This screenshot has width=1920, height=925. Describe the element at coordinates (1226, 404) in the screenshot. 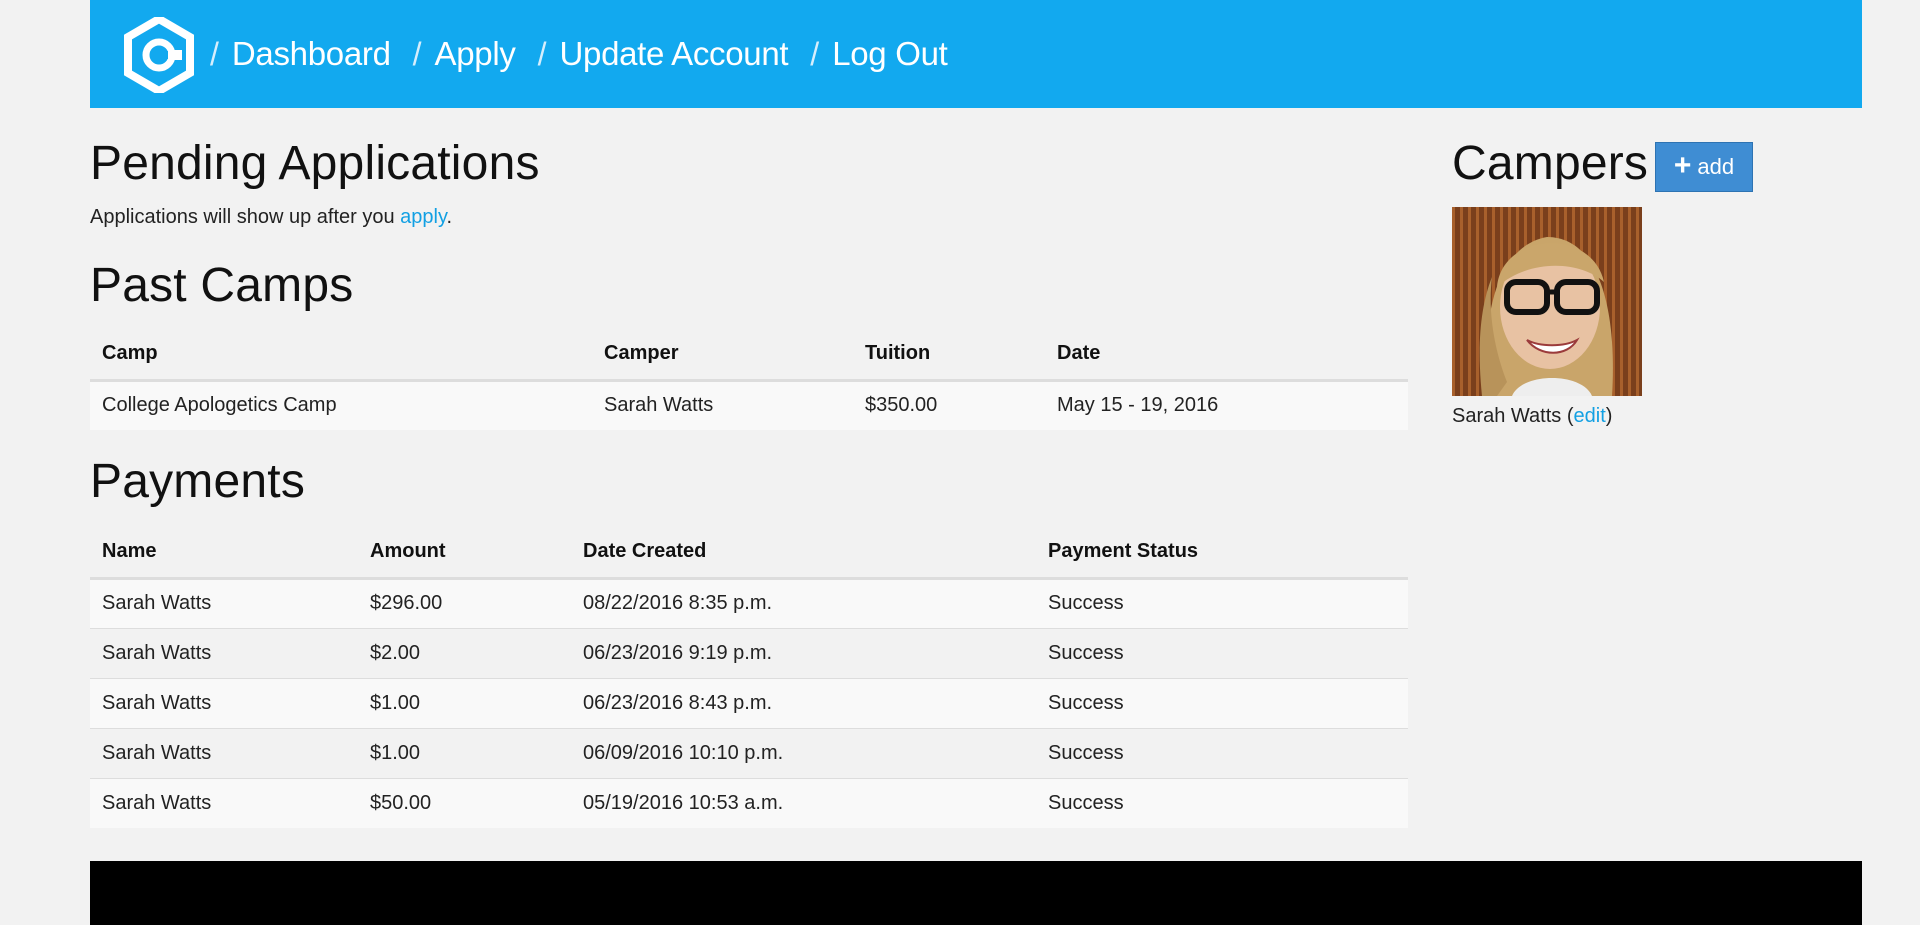

I see `cell-date: May 15 - 19, 2016` at that location.